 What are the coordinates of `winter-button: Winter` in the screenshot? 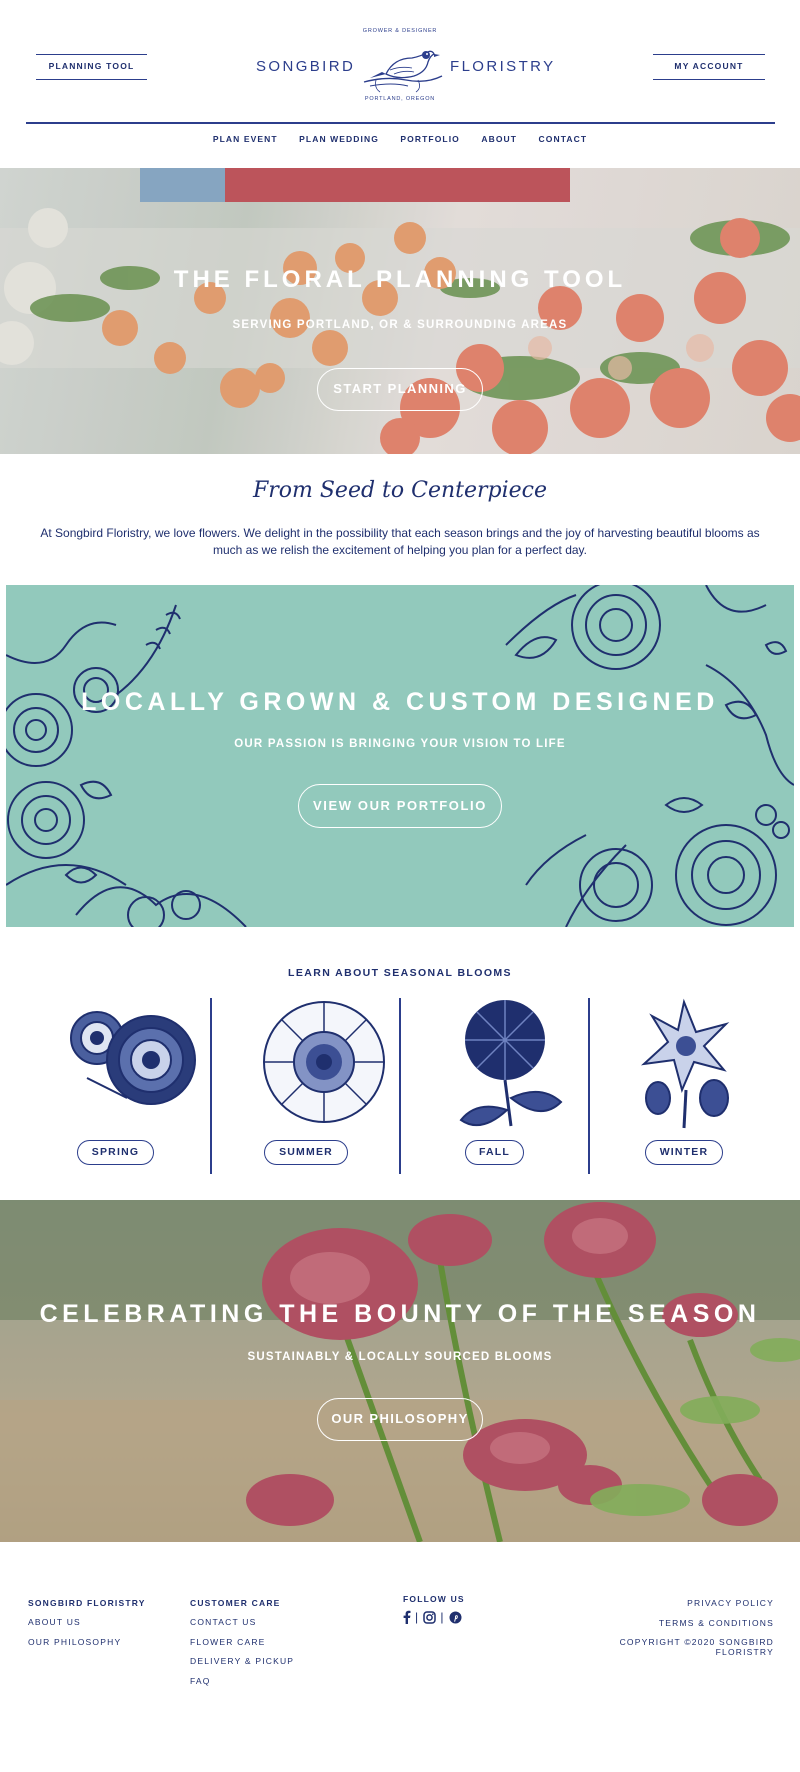 It's located at (684, 1152).